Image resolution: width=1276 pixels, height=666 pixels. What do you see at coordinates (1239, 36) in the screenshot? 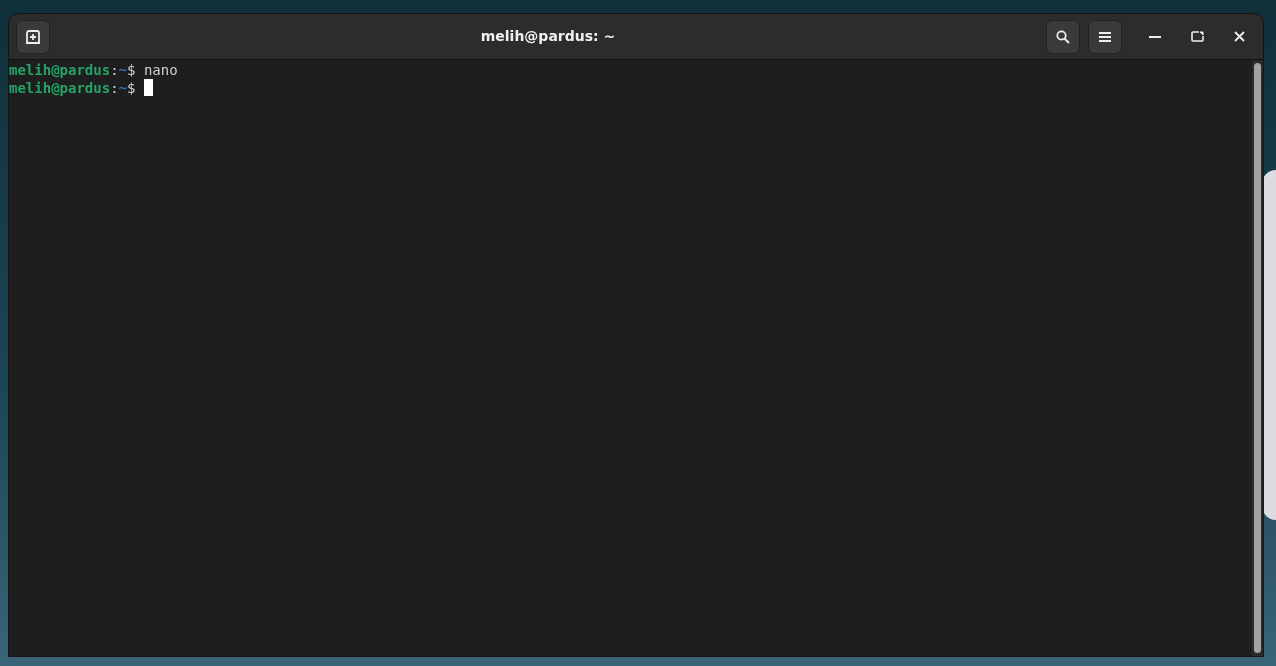
I see `close-icon` at bounding box center [1239, 36].